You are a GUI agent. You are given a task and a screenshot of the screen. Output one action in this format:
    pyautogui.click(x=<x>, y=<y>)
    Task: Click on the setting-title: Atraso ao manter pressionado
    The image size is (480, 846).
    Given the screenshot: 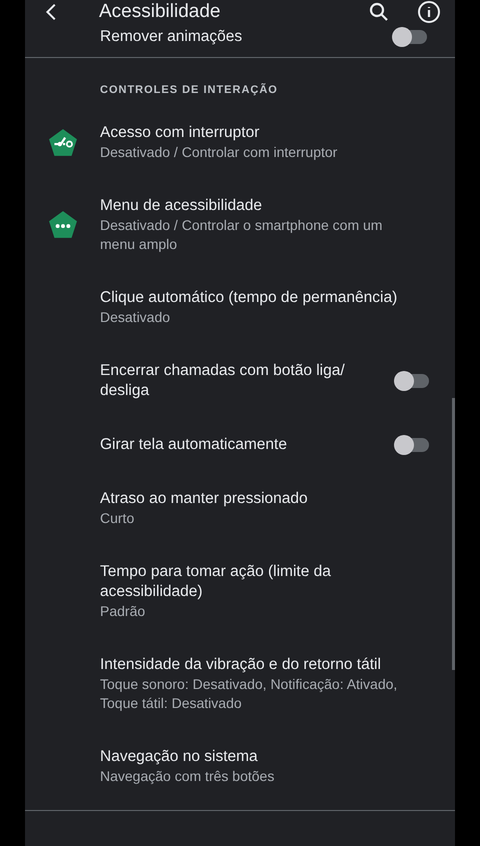 What is the action you would take?
    pyautogui.click(x=204, y=499)
    